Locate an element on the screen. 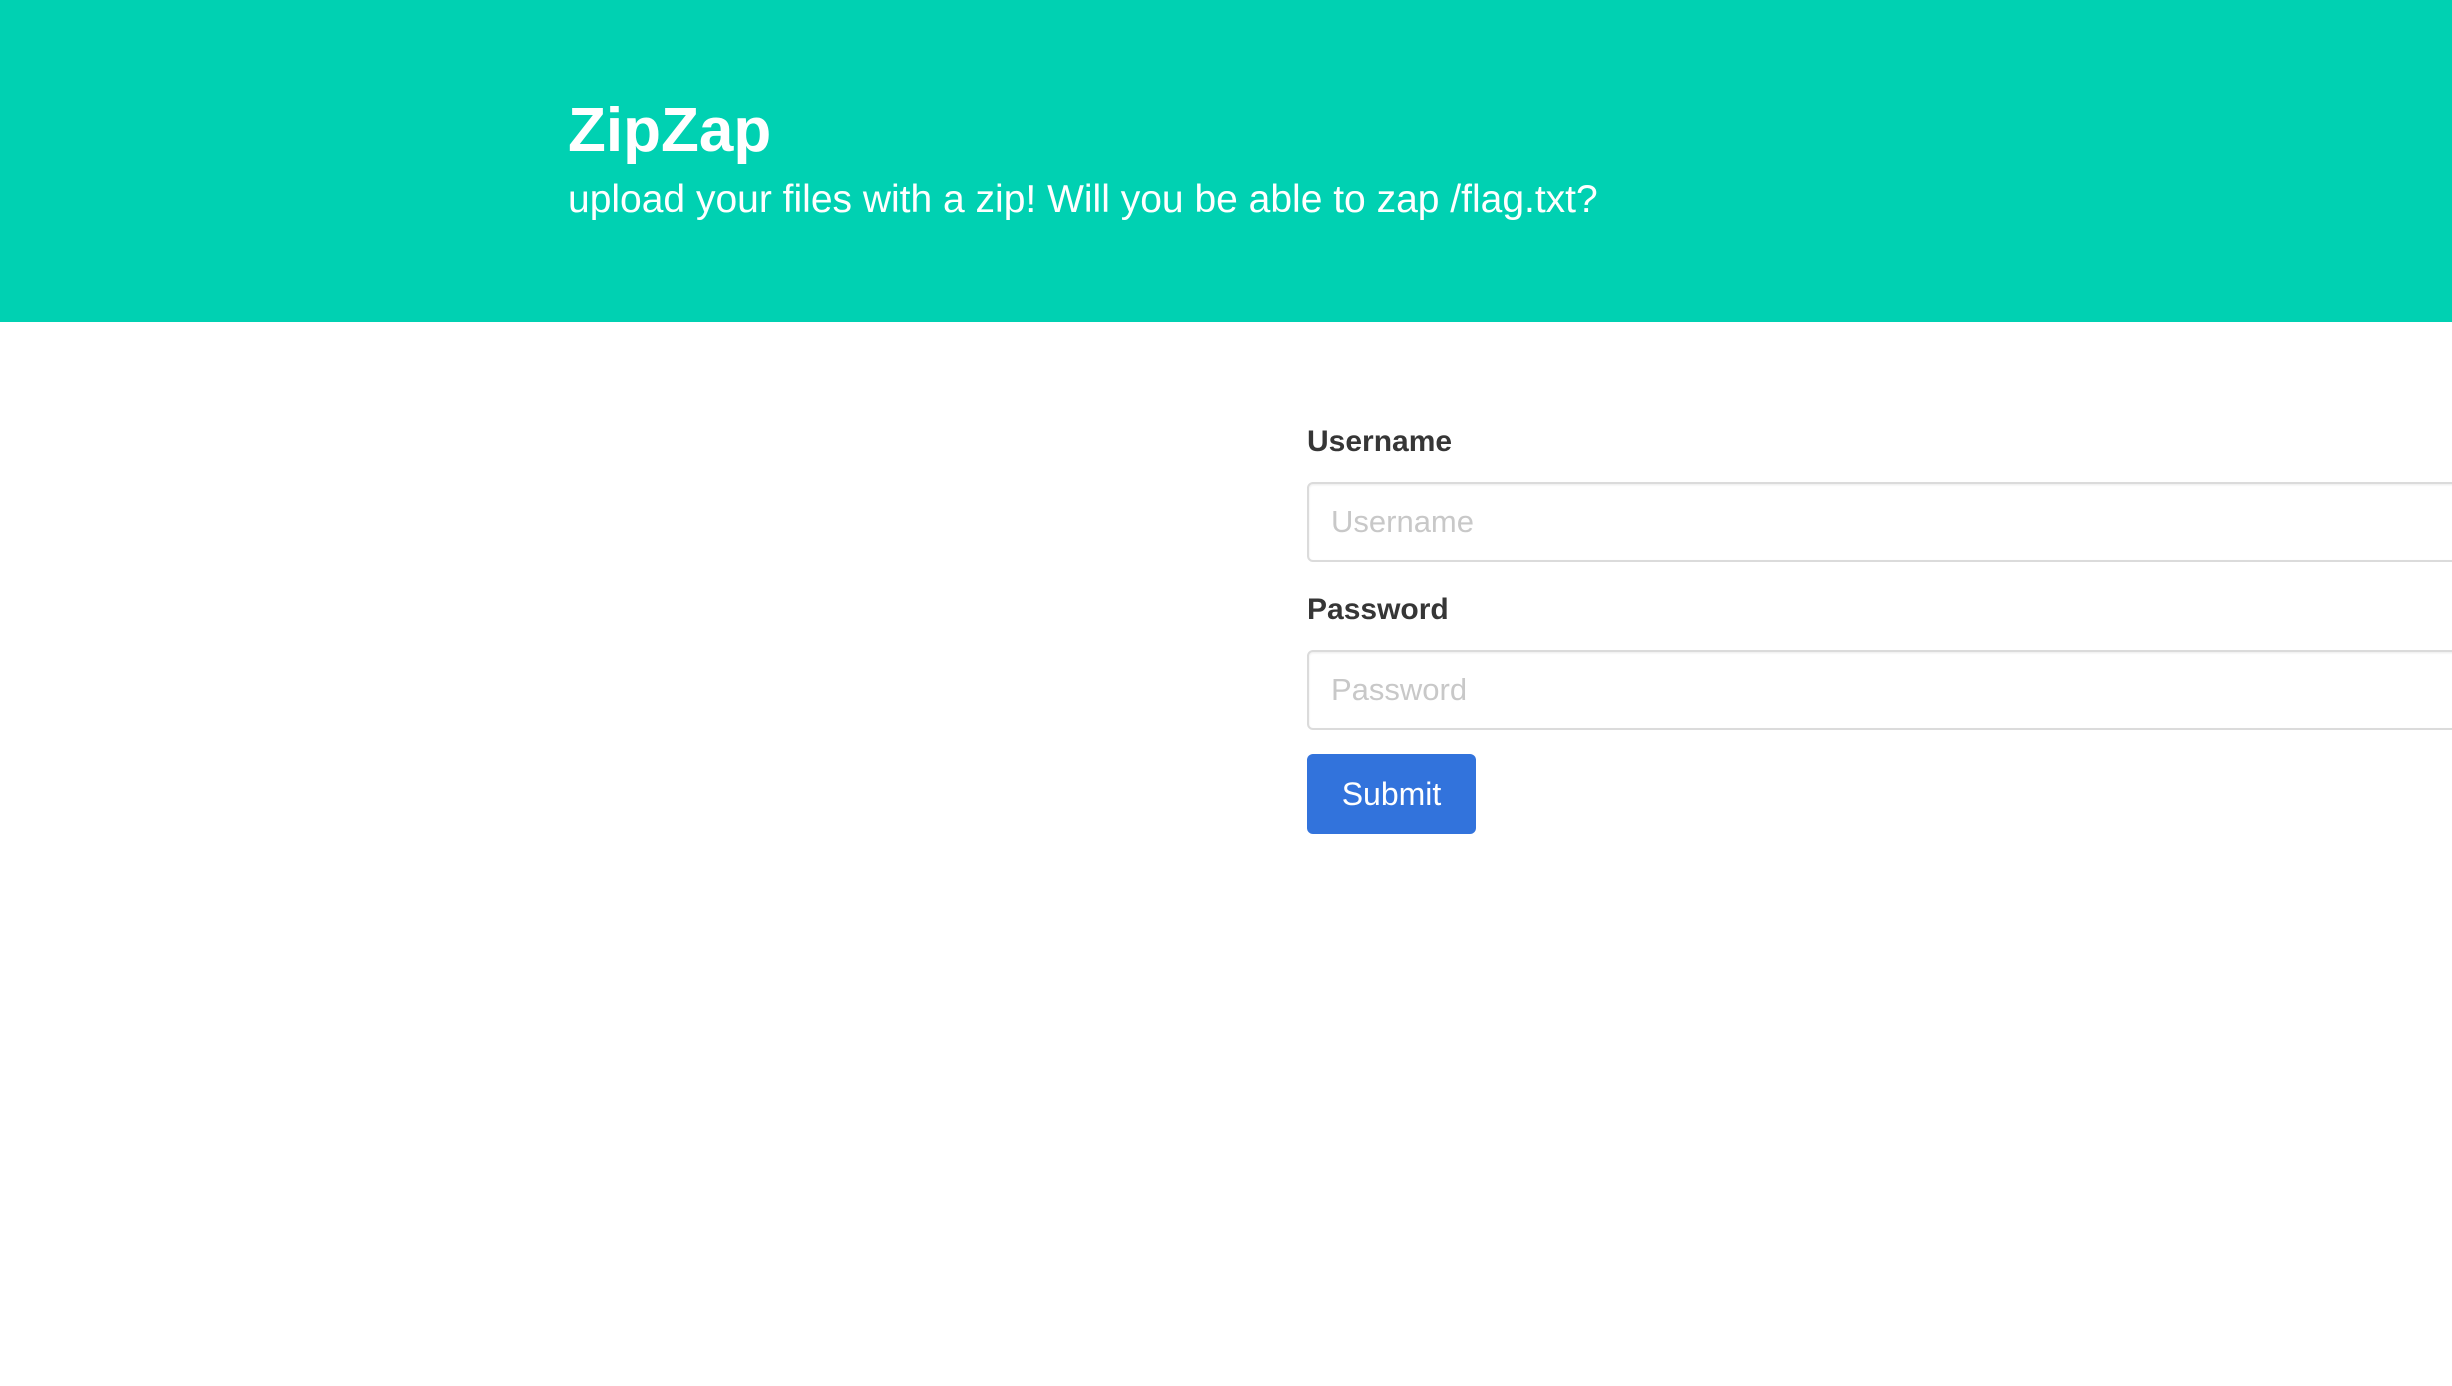 The image size is (2452, 1386). submit-button: Submit is located at coordinates (1391, 794).